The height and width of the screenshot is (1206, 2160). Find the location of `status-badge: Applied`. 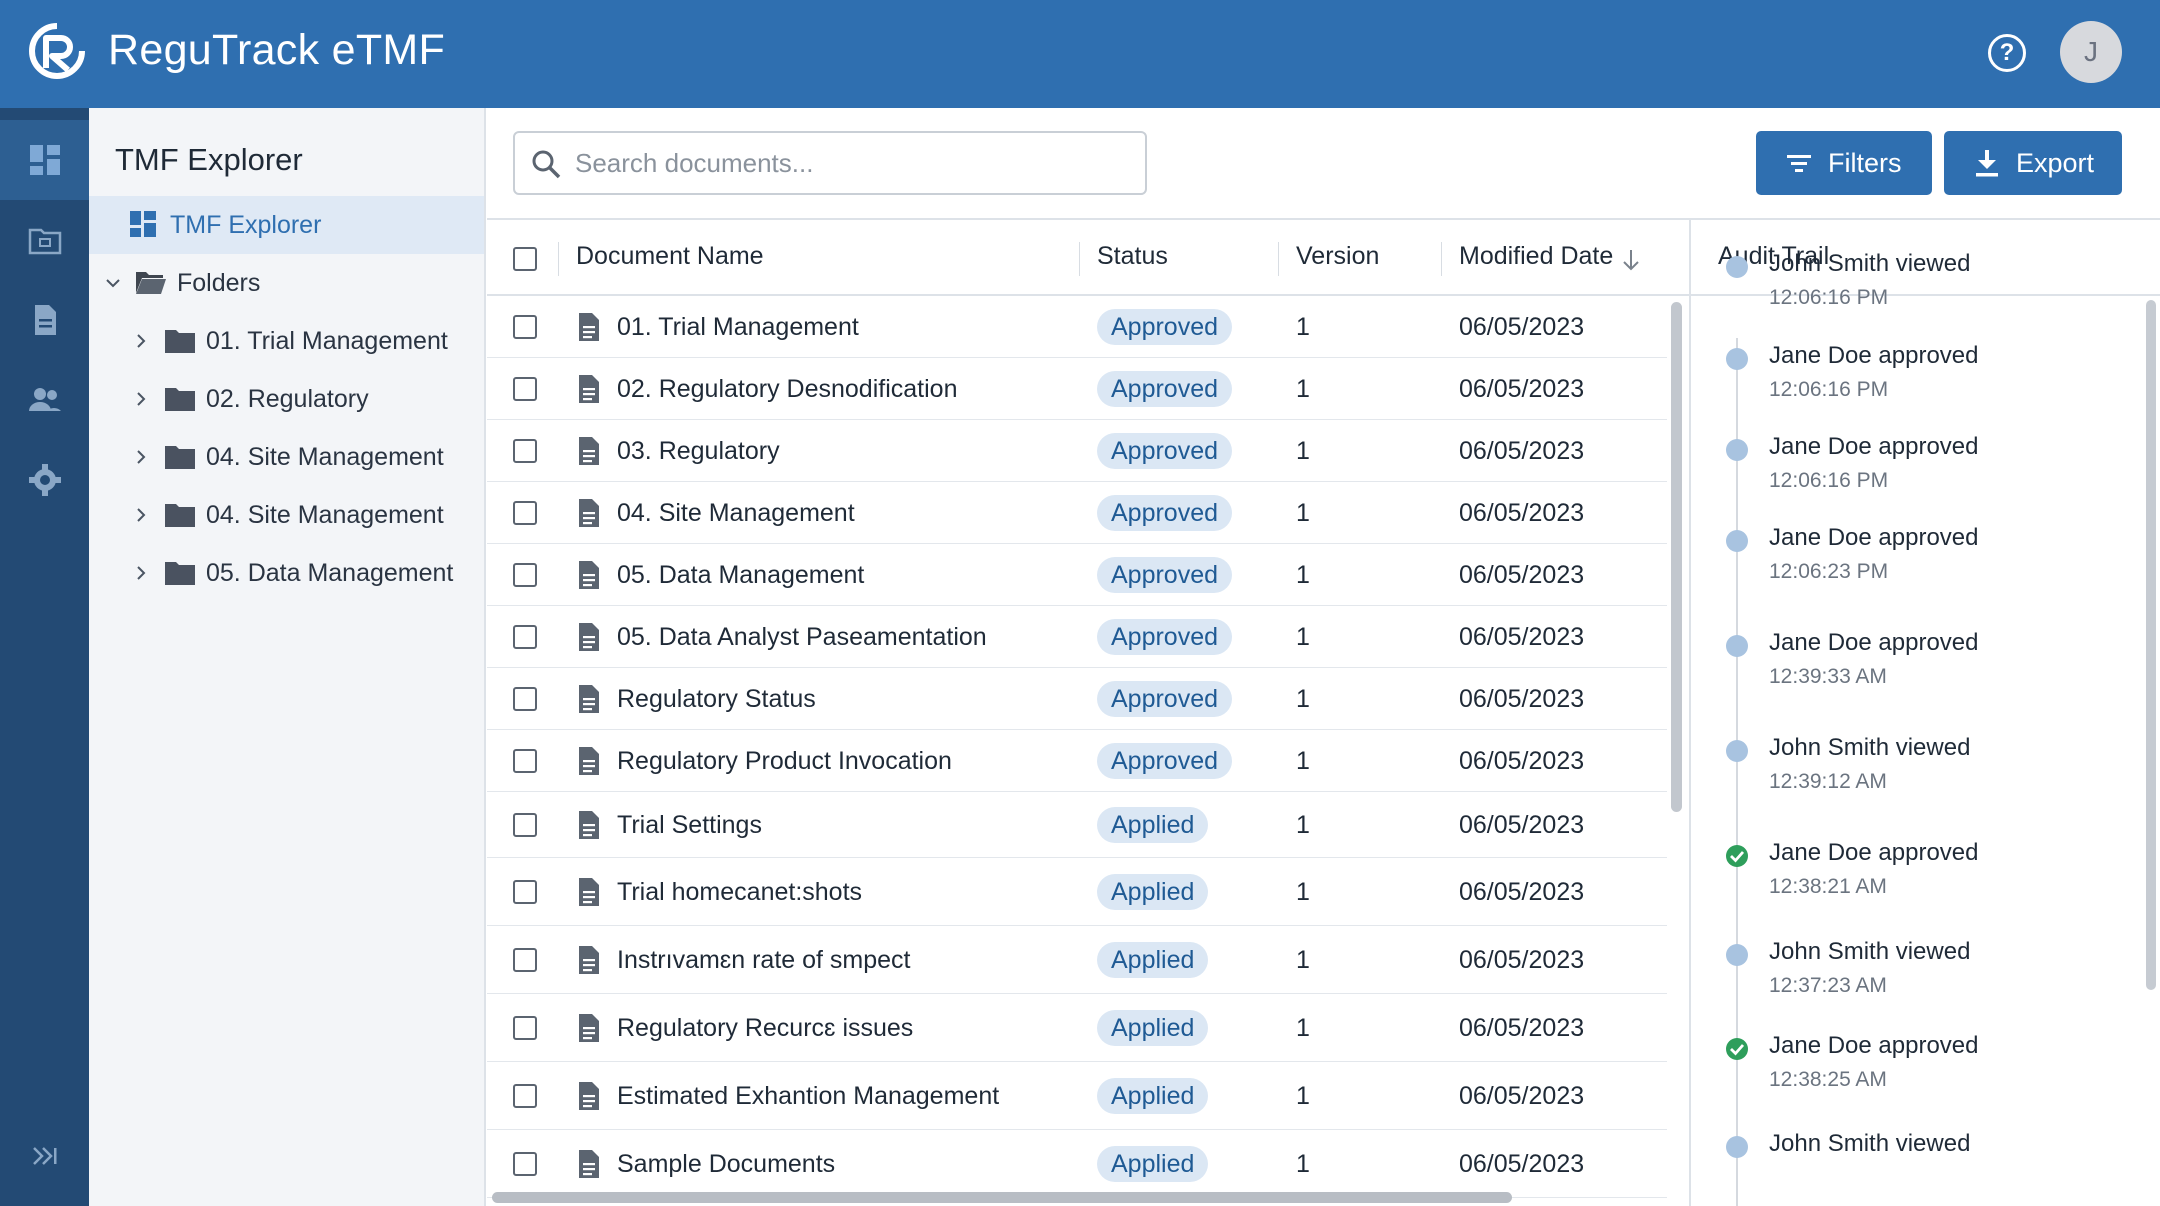

status-badge: Applied is located at coordinates (1153, 1028).